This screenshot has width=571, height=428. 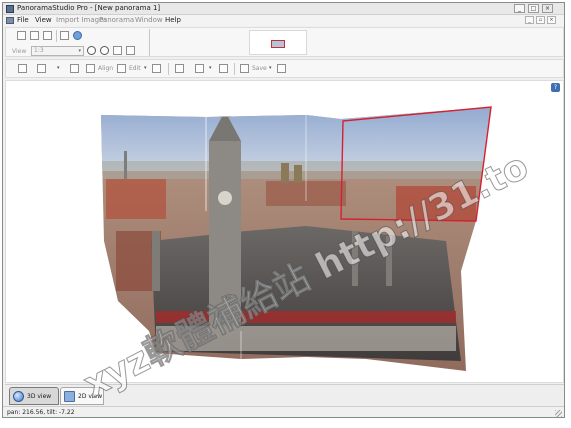 What do you see at coordinates (551, 20) in the screenshot?
I see `mdi-close-button: ×` at bounding box center [551, 20].